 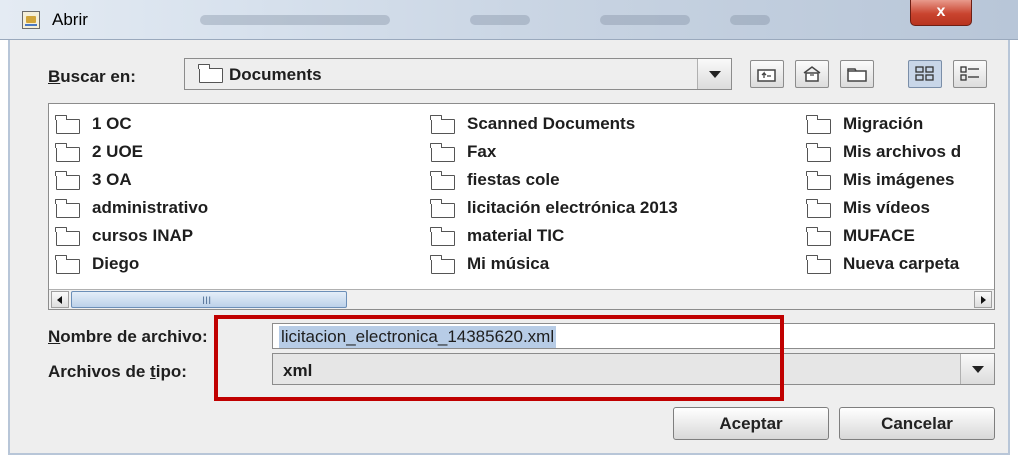 I want to click on home-icon, so click(x=812, y=74).